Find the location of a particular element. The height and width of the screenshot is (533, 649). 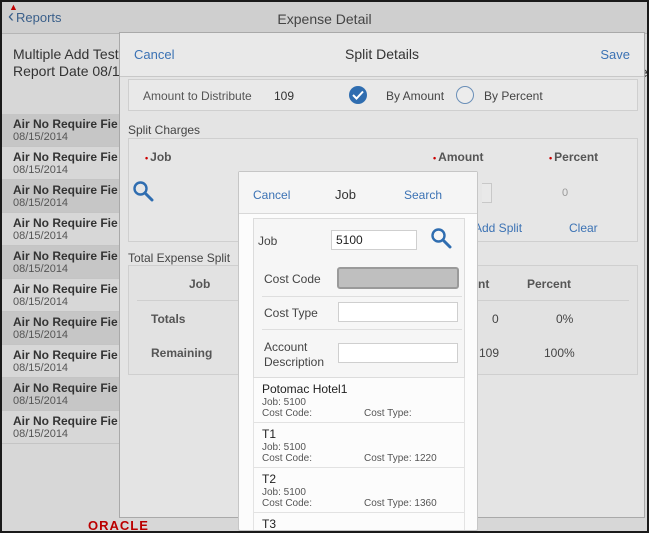

job-result-name: T2 is located at coordinates (269, 479).